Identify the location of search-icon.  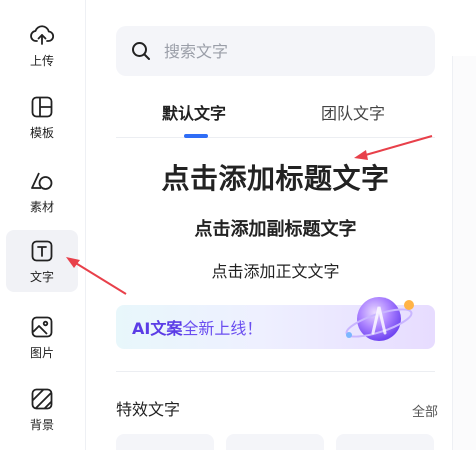
(141, 51).